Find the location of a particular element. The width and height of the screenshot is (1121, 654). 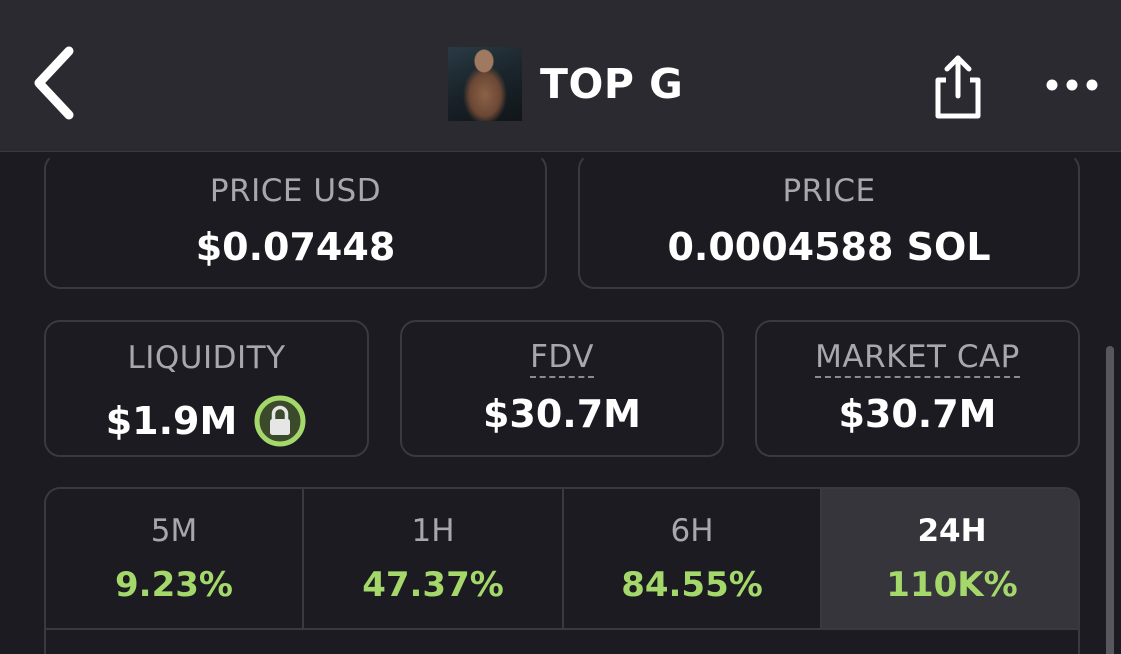

tab-6h: 6H 84.55% is located at coordinates (691, 559).